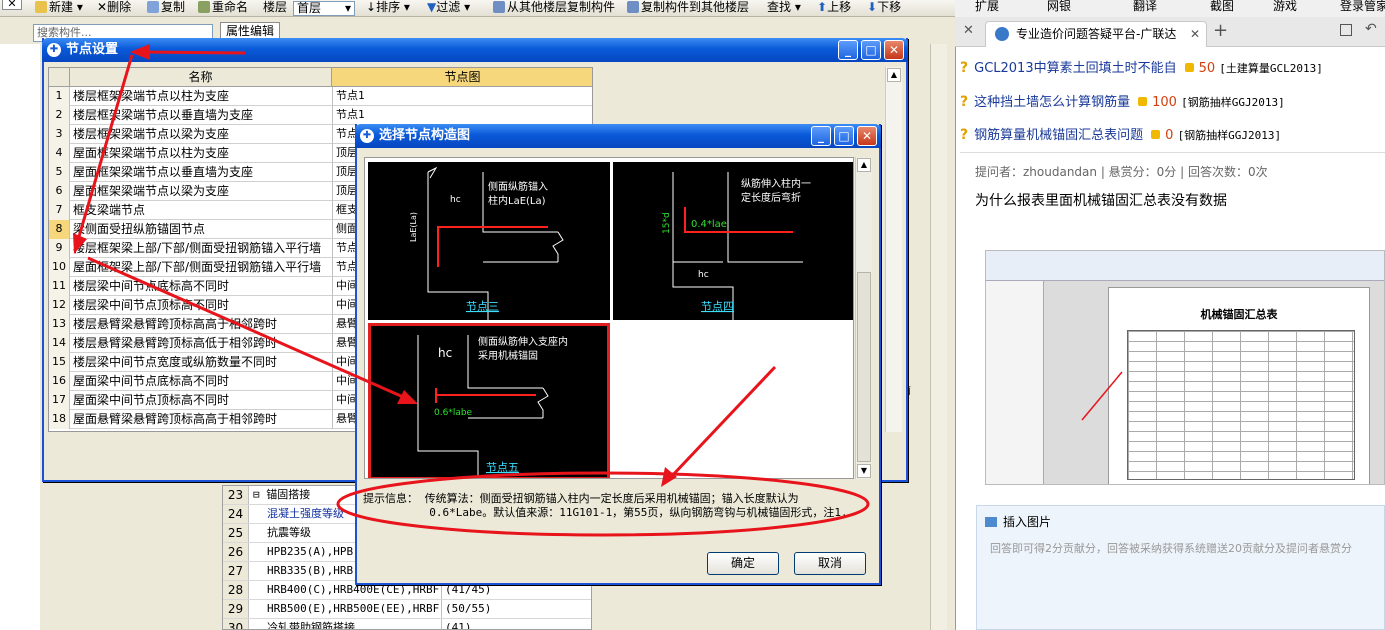 This screenshot has width=1385, height=630. What do you see at coordinates (776, 183) in the screenshot?
I see `svg-text: 纵筋伸入柱内一` at bounding box center [776, 183].